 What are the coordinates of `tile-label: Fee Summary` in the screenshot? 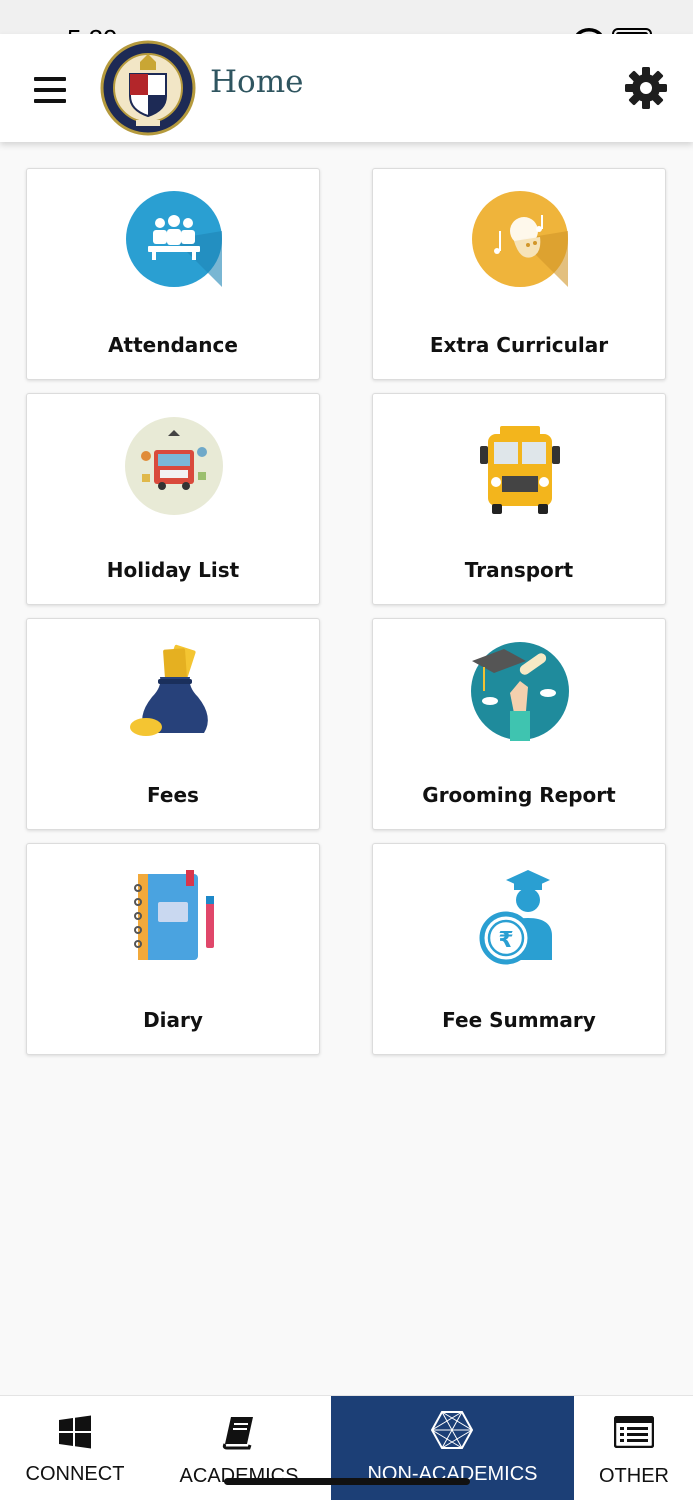 It's located at (519, 1020).